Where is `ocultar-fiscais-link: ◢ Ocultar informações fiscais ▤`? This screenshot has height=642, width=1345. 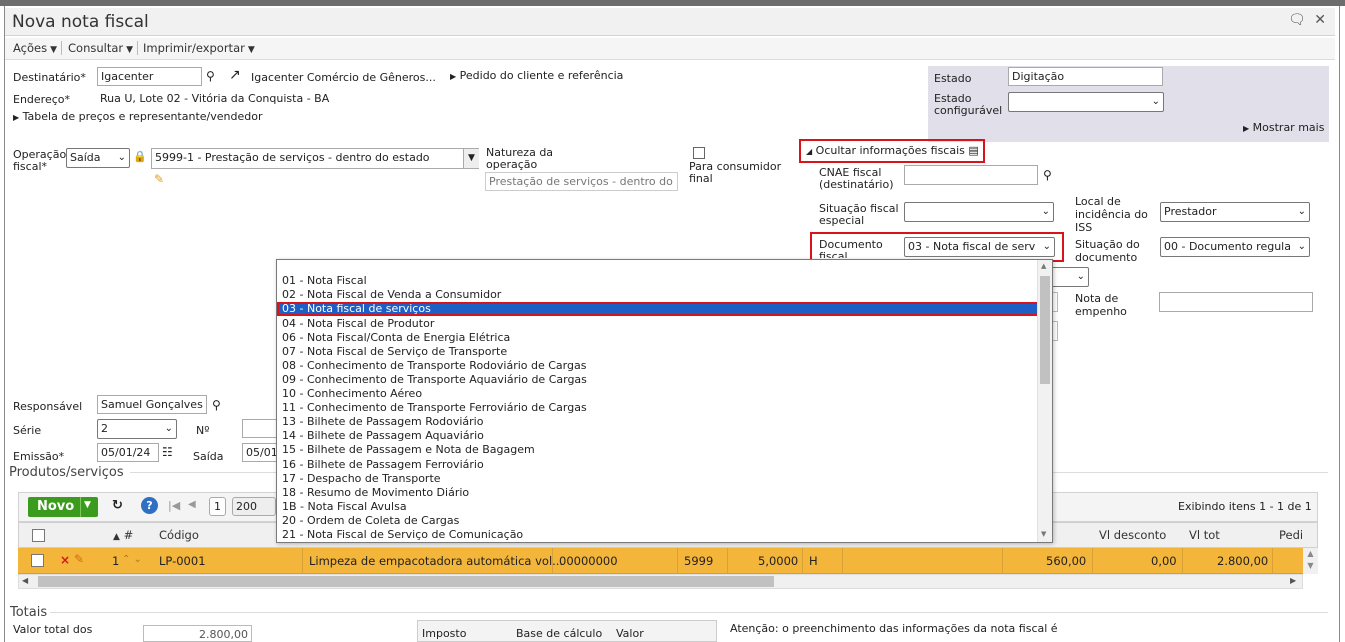 ocultar-fiscais-link: ◢ Ocultar informações fiscais ▤ is located at coordinates (892, 150).